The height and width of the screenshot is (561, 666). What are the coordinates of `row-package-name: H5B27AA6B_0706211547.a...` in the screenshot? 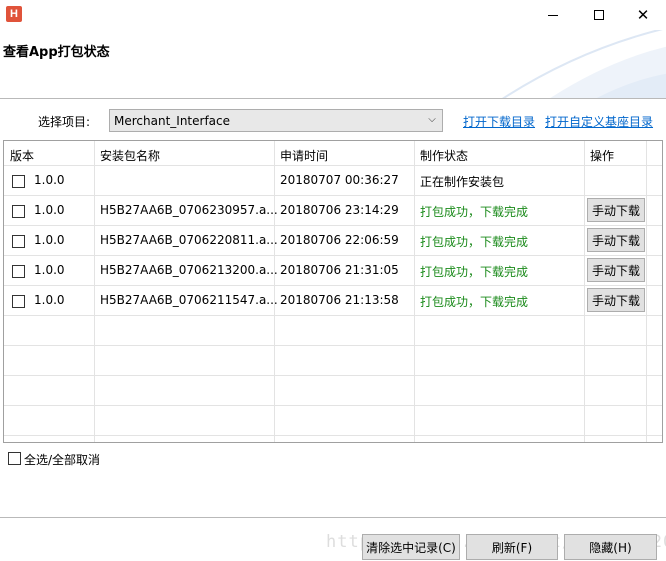 It's located at (189, 300).